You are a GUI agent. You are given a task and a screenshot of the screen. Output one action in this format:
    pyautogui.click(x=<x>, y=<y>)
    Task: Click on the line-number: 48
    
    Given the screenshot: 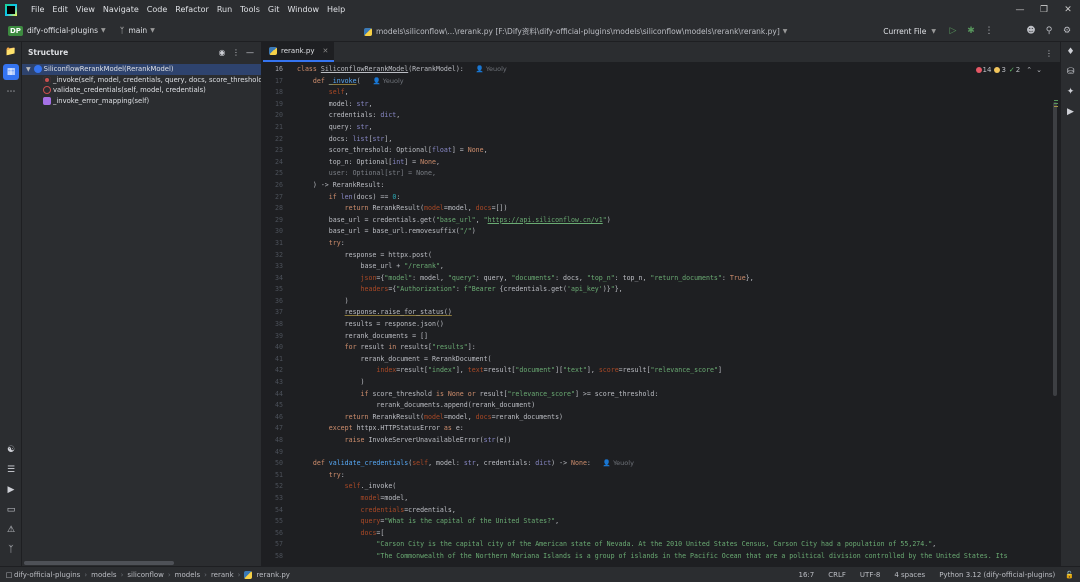 What is the action you would take?
    pyautogui.click(x=274, y=441)
    